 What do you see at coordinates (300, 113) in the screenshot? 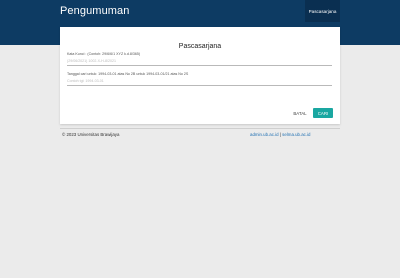
I see `cancel-button: BATAL` at bounding box center [300, 113].